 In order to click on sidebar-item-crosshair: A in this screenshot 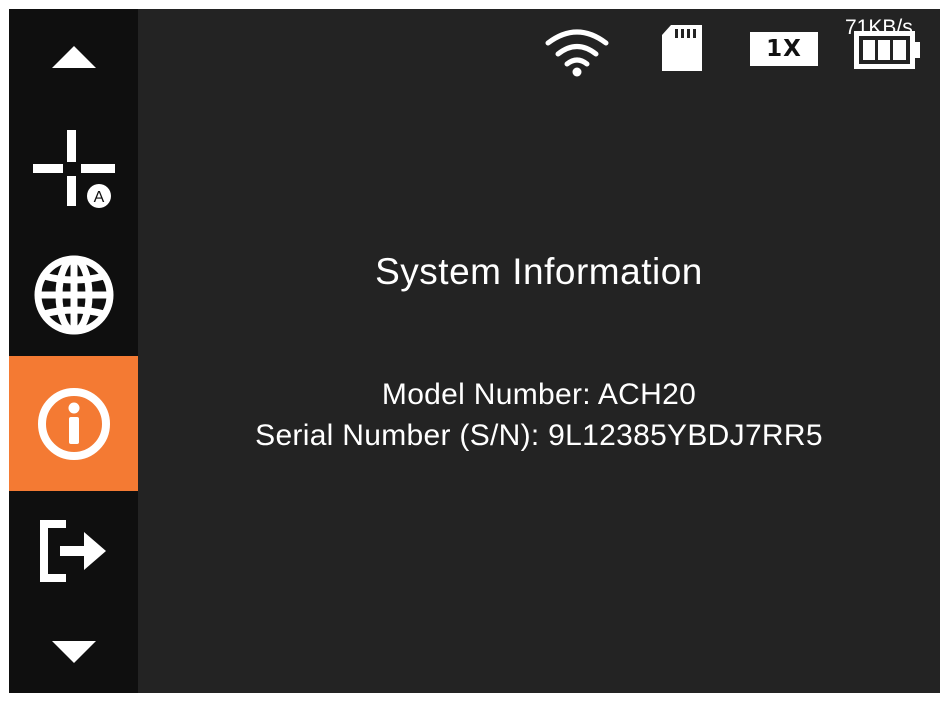, I will do `click(73, 169)`.